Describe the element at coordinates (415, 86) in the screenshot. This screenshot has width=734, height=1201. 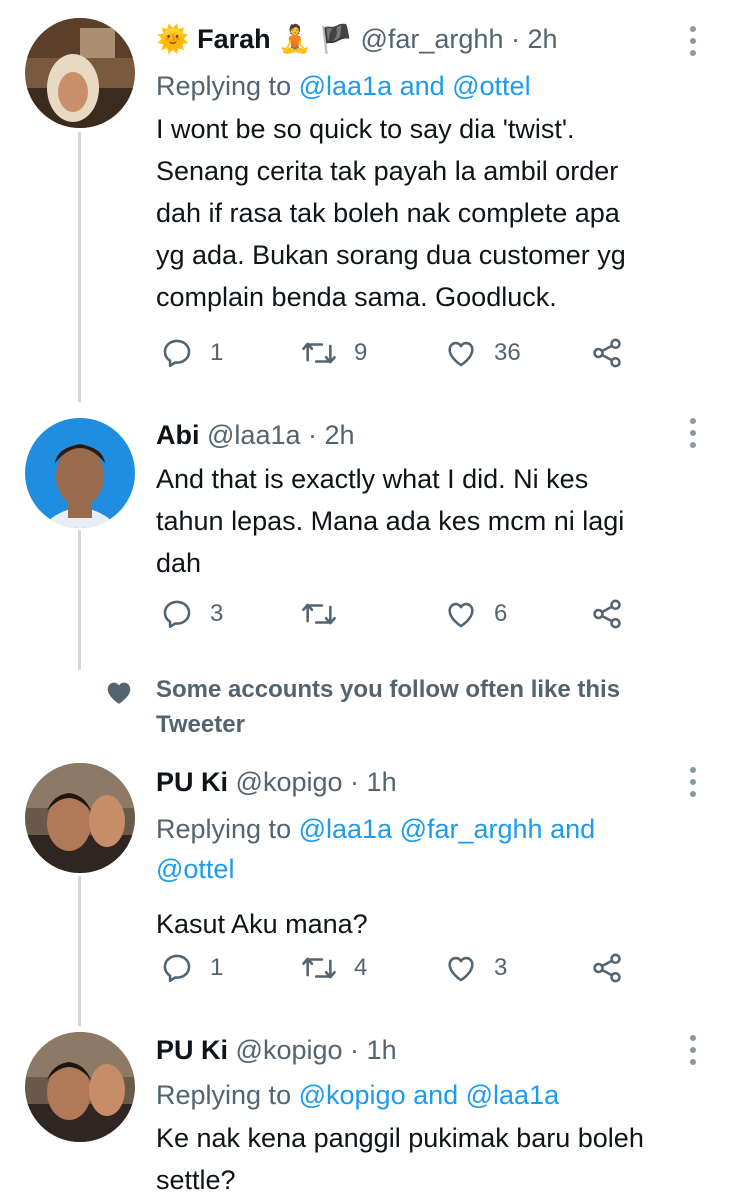
I see `mention-link: @laa1a and @ottel` at that location.